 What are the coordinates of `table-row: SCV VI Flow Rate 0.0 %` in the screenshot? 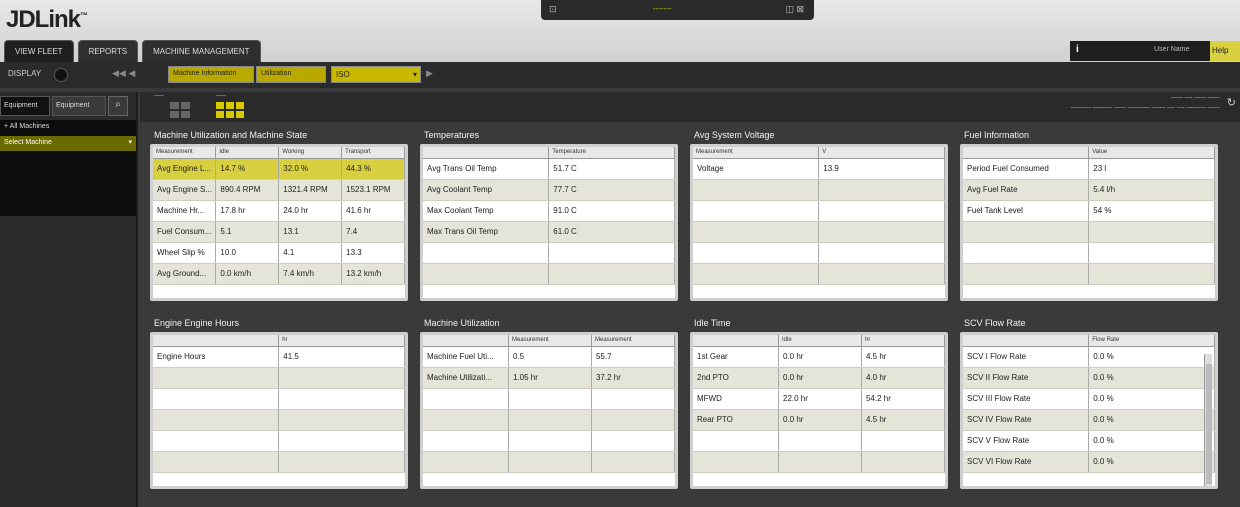 It's located at (1089, 462).